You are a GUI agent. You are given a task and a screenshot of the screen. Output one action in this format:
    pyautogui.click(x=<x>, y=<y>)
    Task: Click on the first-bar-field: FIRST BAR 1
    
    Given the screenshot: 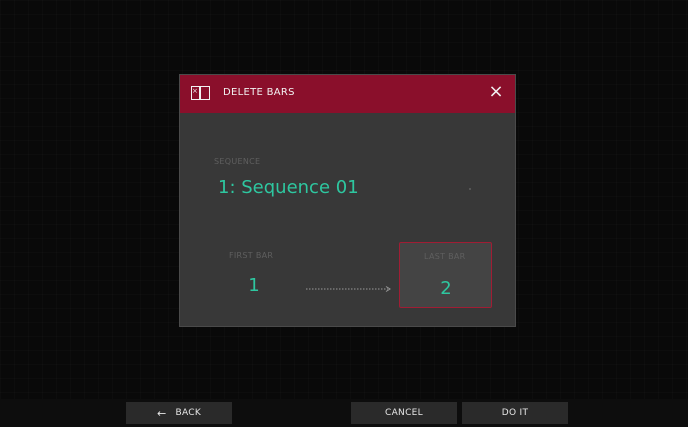 What is the action you would take?
    pyautogui.click(x=254, y=274)
    